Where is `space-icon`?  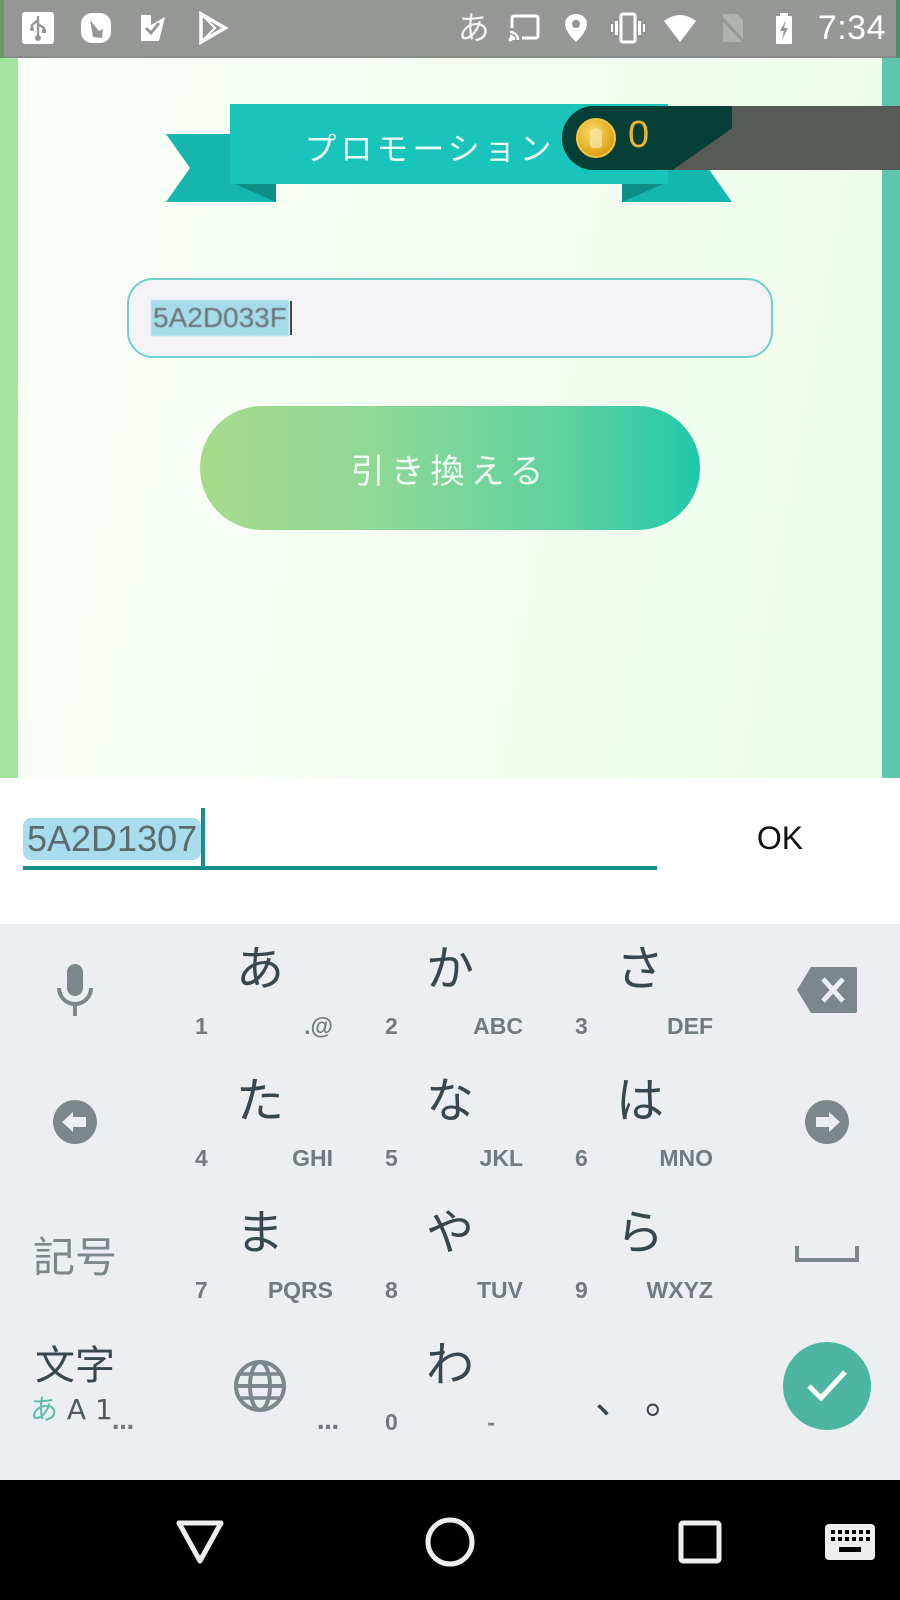
space-icon is located at coordinates (827, 1254).